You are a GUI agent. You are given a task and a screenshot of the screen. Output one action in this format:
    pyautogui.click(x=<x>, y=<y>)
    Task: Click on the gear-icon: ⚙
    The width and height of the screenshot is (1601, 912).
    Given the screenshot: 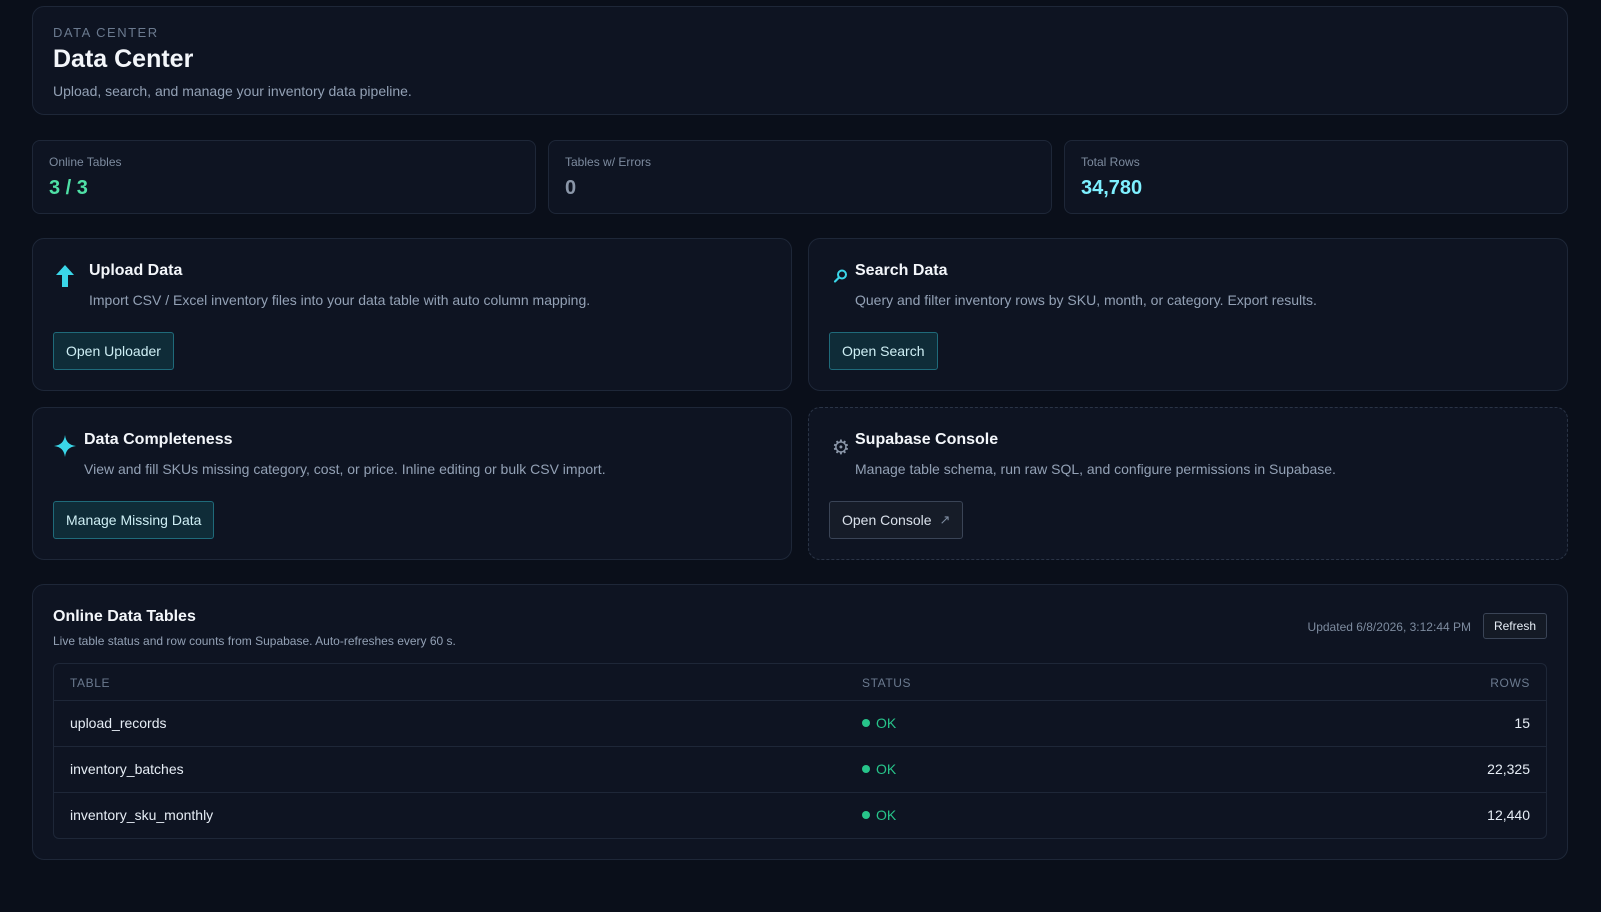 What is the action you would take?
    pyautogui.click(x=841, y=447)
    